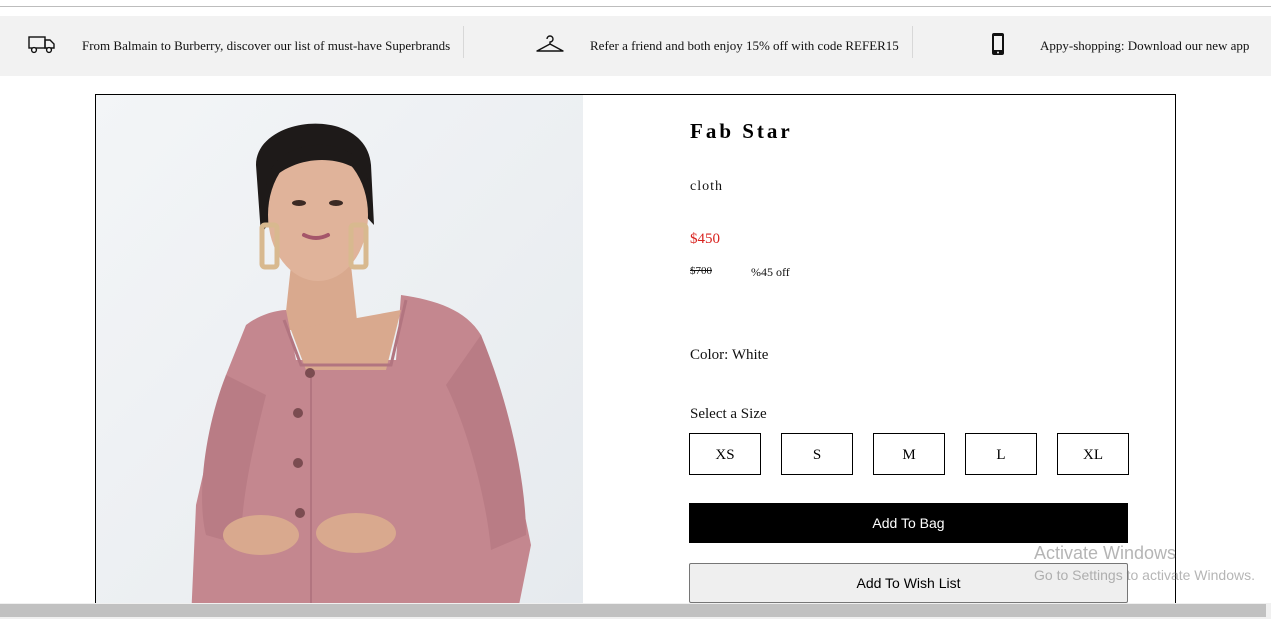  What do you see at coordinates (701, 271) in the screenshot?
I see `original-price: $700` at bounding box center [701, 271].